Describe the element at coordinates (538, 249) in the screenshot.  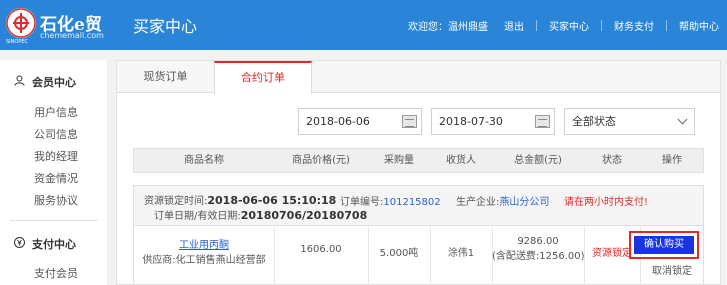
I see `total-cell: 9286.00 (含配送费:1256.00)` at that location.